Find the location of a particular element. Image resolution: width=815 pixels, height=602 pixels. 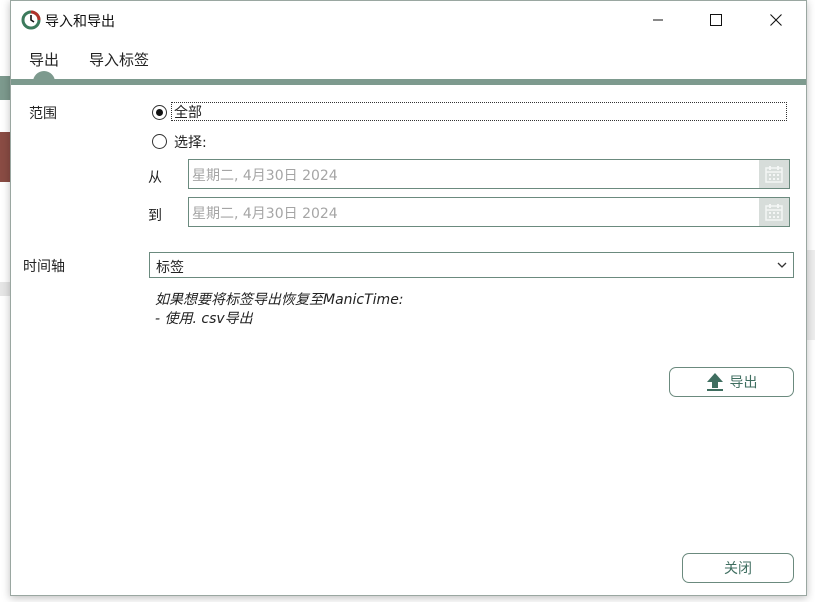

timeline-selected-value: 标签 is located at coordinates (170, 268).